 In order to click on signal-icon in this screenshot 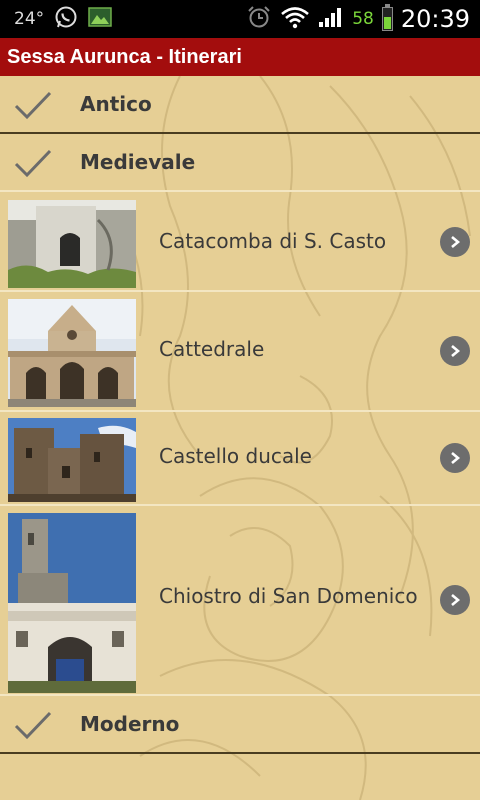, I will do `click(331, 19)`.